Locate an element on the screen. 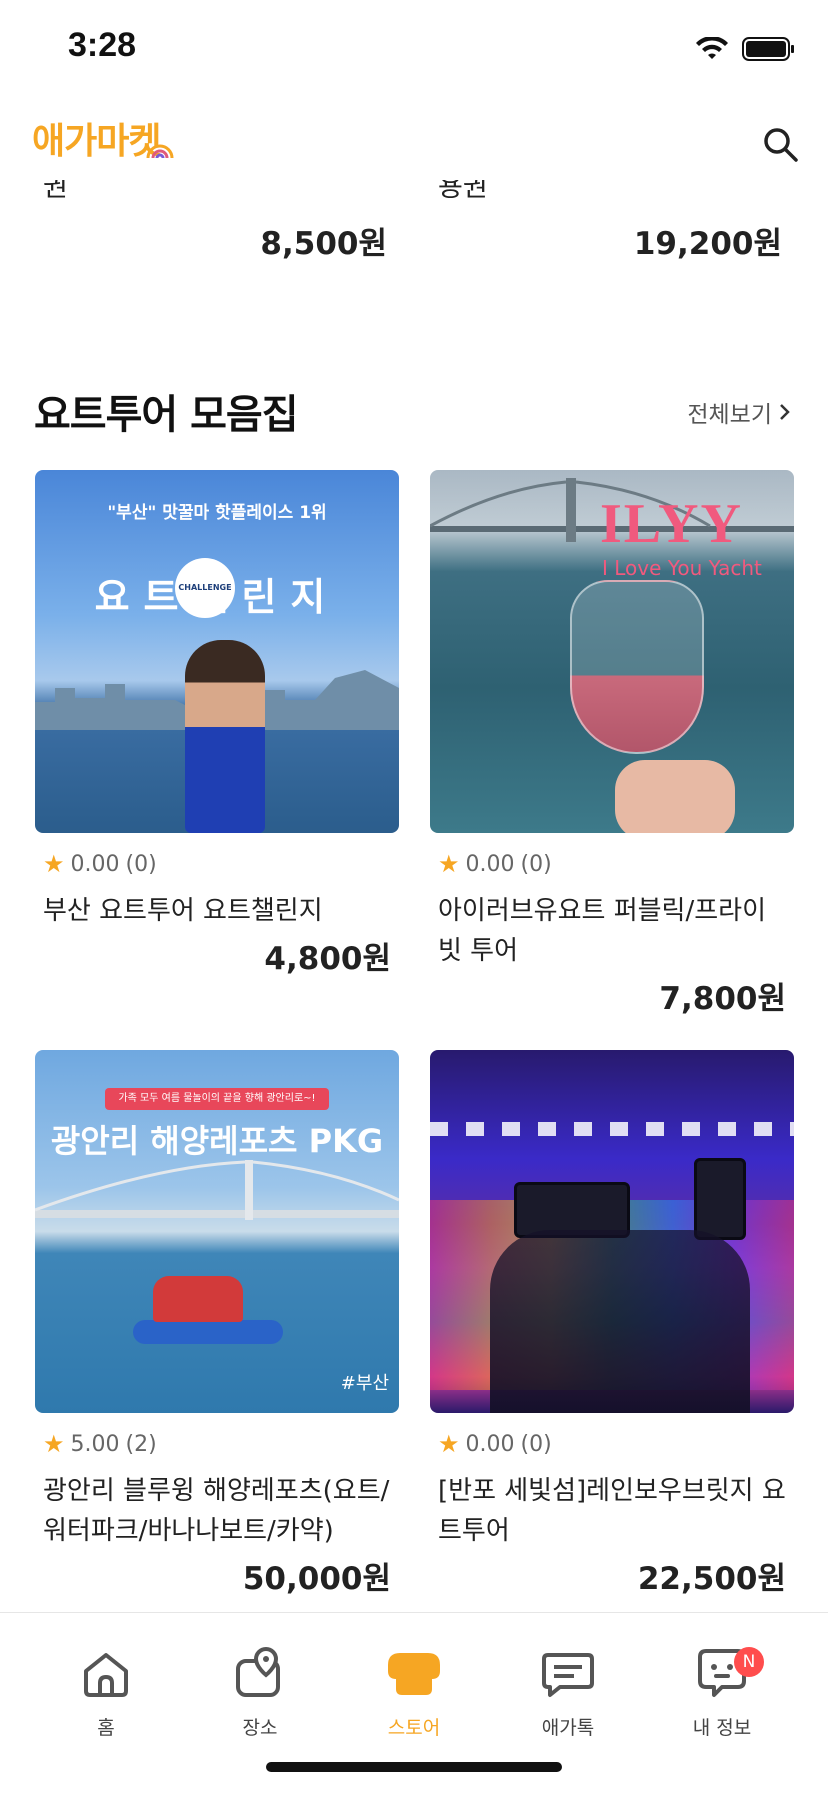 The height and width of the screenshot is (1793, 828). tab-store: 스토어 is located at coordinates (414, 1692).